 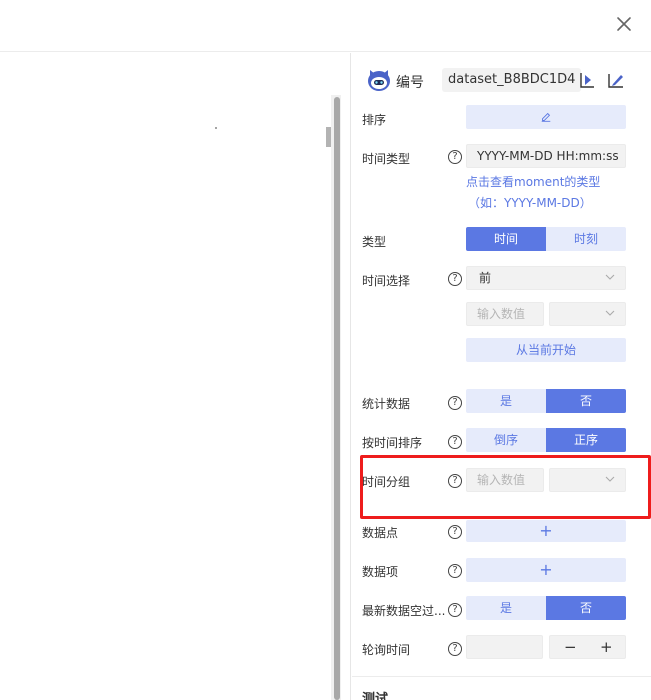 What do you see at coordinates (375, 696) in the screenshot?
I see `test-section-title: 测试` at bounding box center [375, 696].